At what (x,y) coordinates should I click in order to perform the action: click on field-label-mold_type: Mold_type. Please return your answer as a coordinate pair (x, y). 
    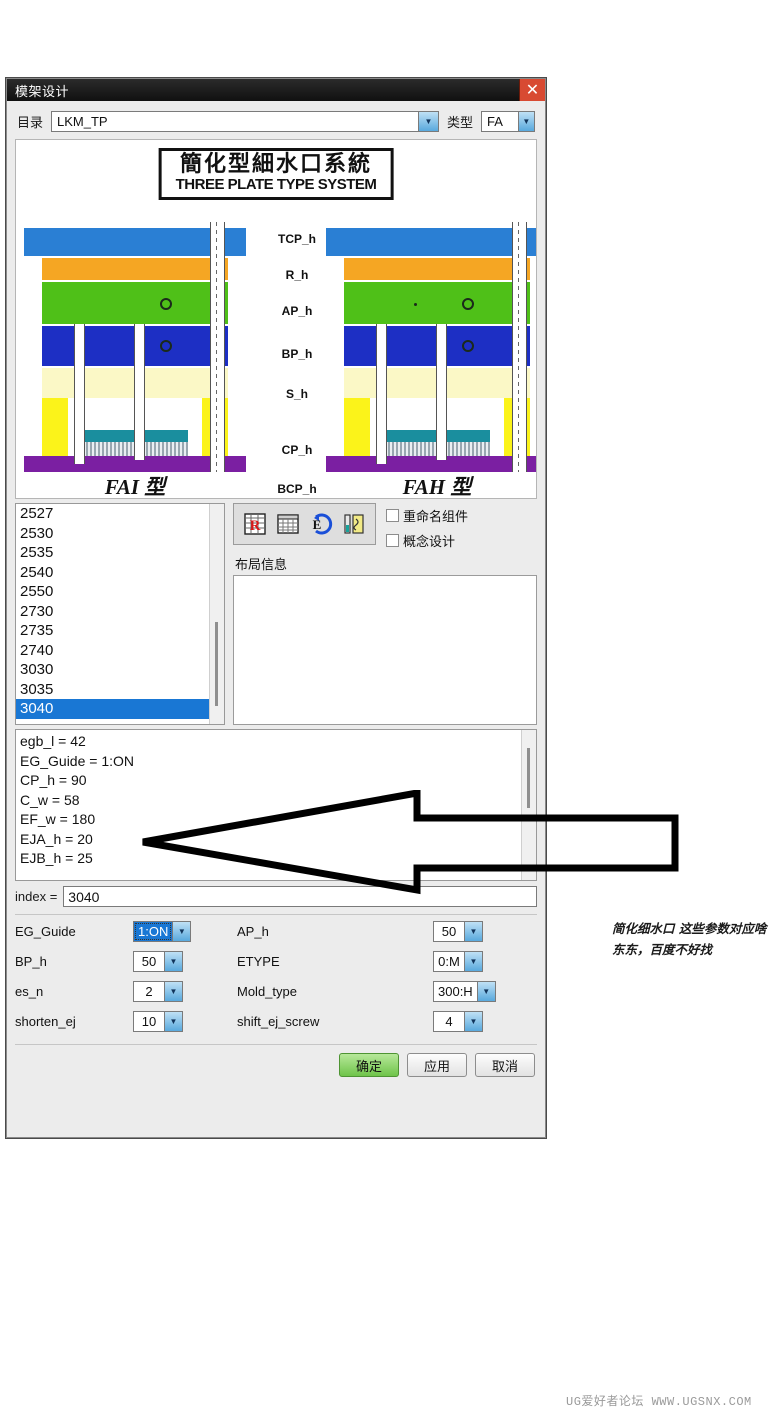
    Looking at the image, I should click on (267, 991).